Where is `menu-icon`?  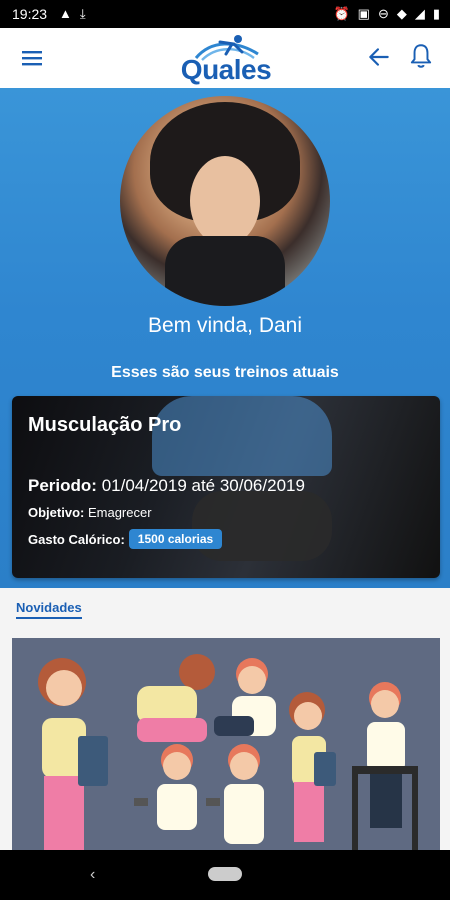 menu-icon is located at coordinates (32, 58).